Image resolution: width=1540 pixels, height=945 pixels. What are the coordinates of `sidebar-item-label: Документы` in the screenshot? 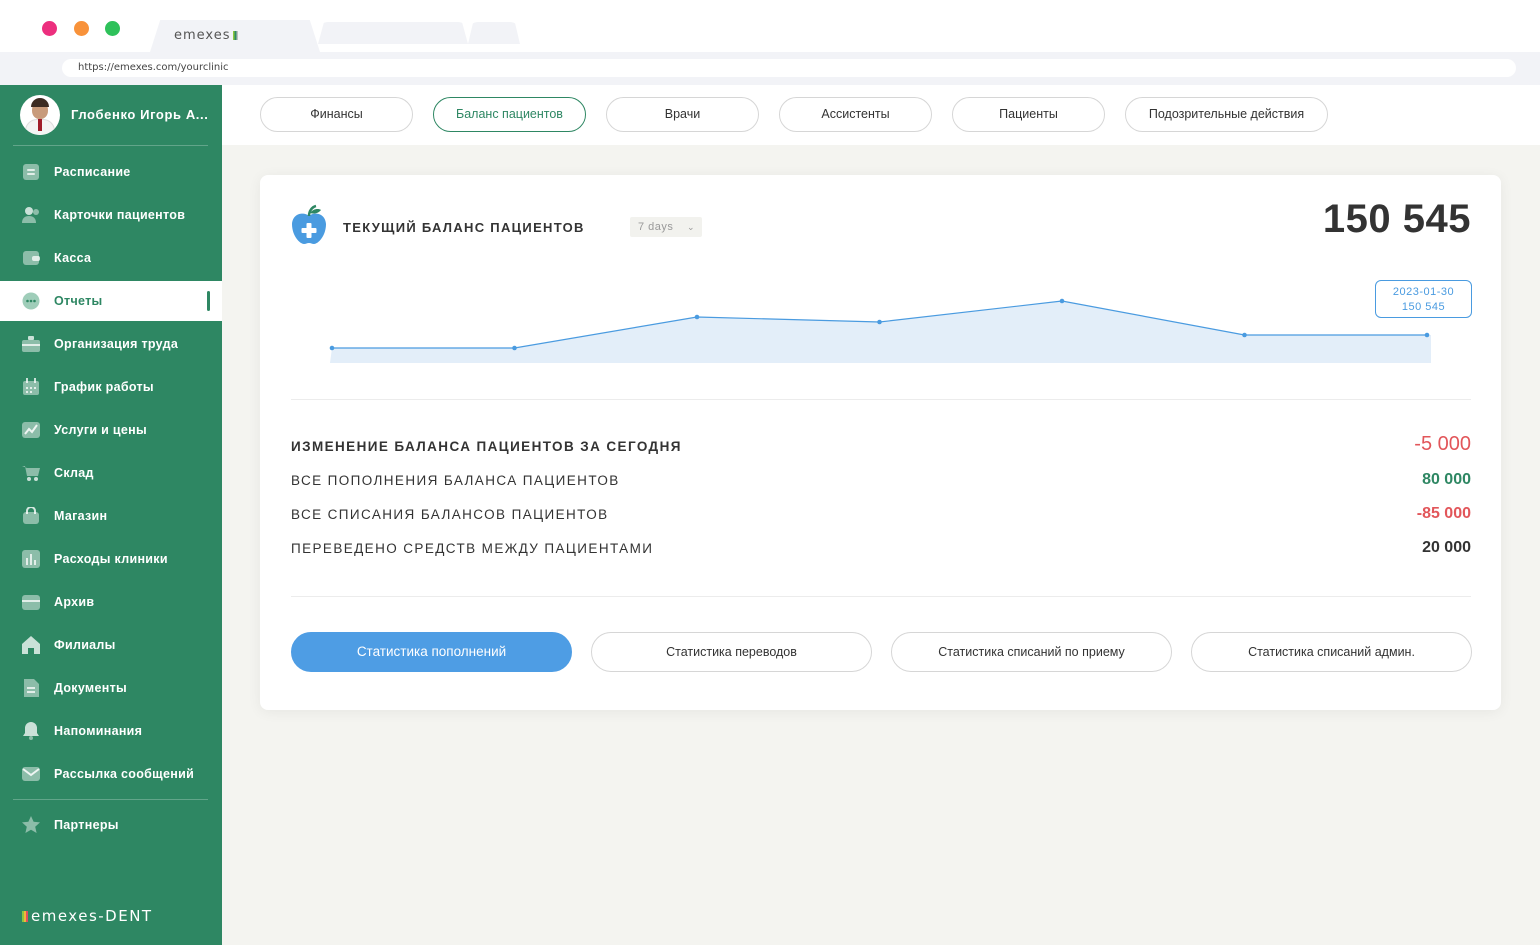 It's located at (90, 688).